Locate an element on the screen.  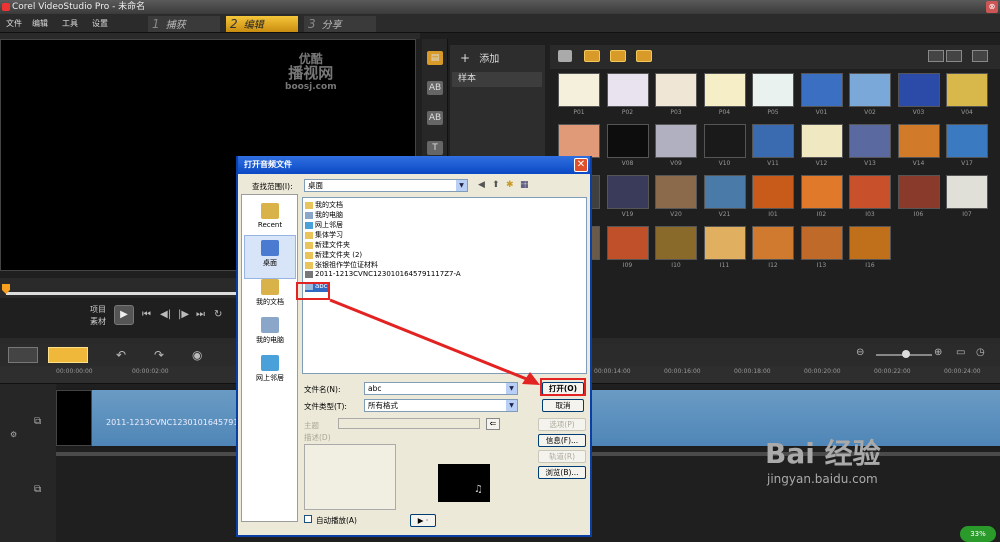
zoom-out-icon: ⊖ is located at coordinates (860, 352).